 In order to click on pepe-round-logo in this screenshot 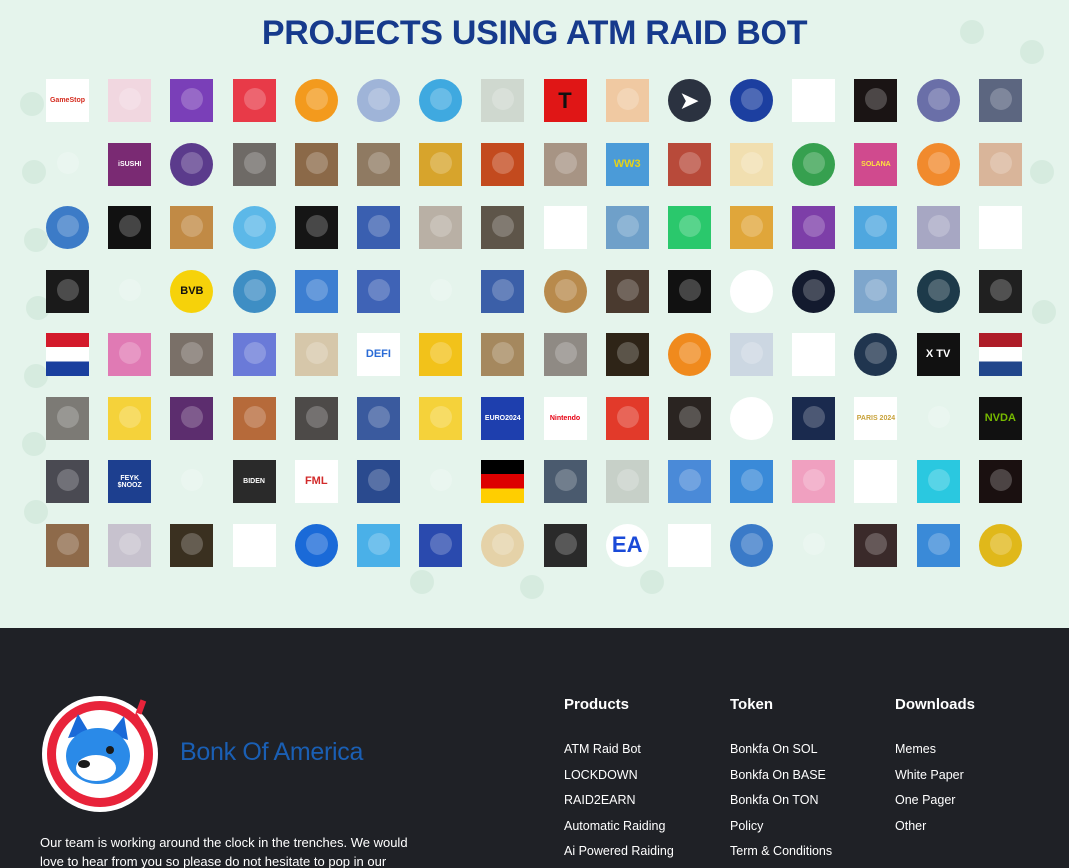, I will do `click(814, 164)`.